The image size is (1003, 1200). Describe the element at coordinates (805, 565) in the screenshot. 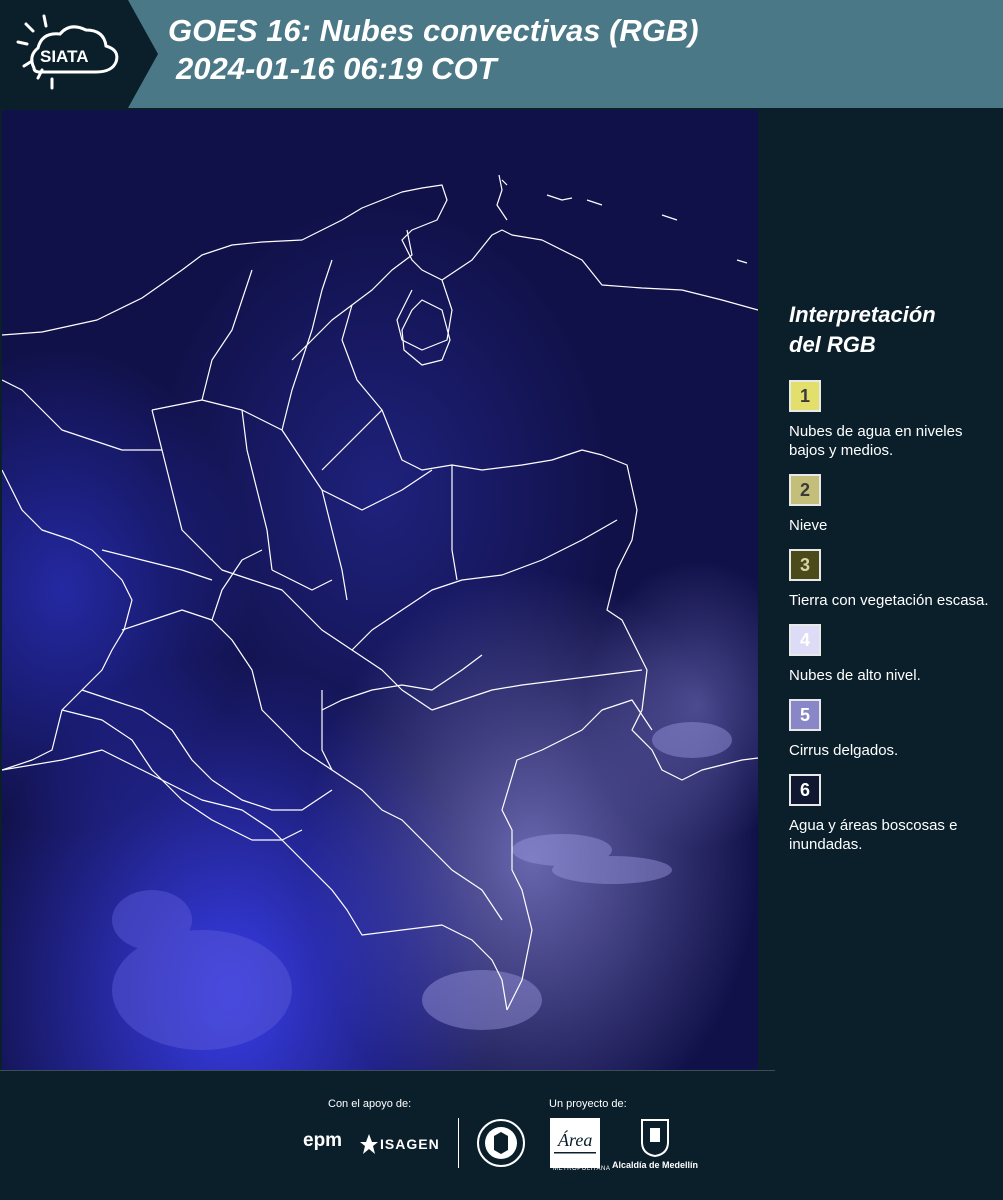

I see `legend-swatch: 3` at that location.